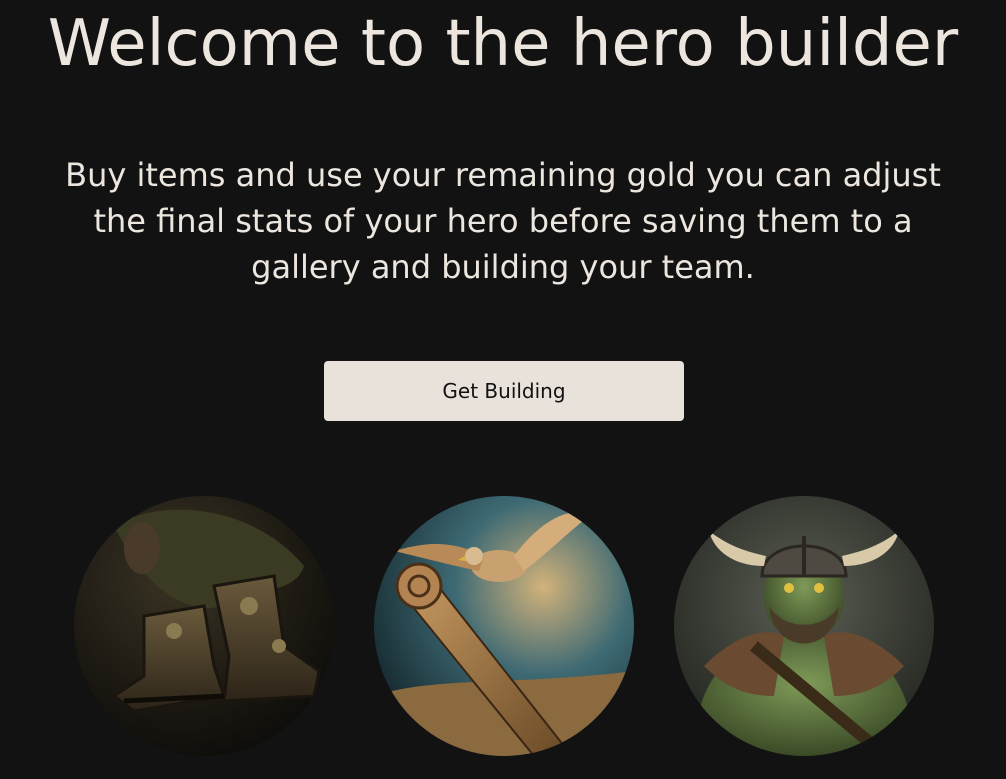 The width and height of the screenshot is (1006, 779). I want to click on staff-eagle-portrait, so click(504, 626).